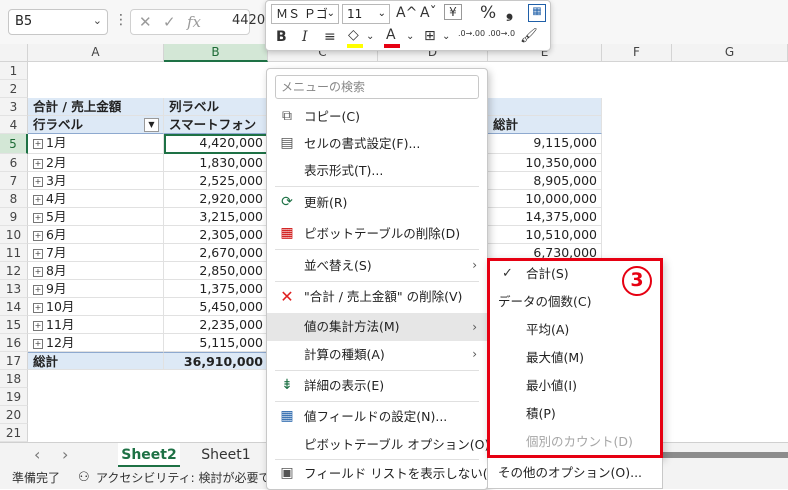 This screenshot has height=490, width=788. I want to click on table-cell: 5,450,000, so click(216, 307).